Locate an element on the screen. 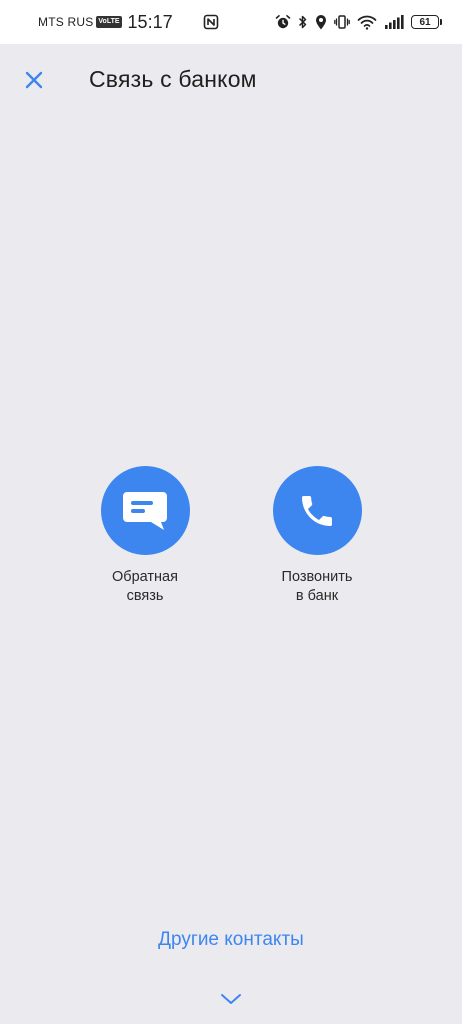 This screenshot has width=462, height=1024. signal-icon is located at coordinates (394, 22).